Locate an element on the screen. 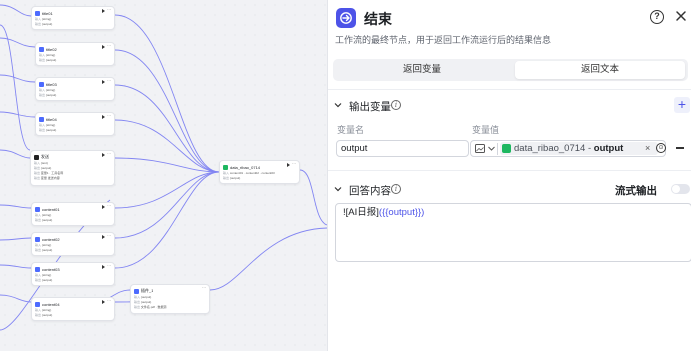 This screenshot has width=691, height=351. panel-header: 结束 ? 工作流的最终节点，用于返回工作流运行后的结果信息 is located at coordinates (509, 28).